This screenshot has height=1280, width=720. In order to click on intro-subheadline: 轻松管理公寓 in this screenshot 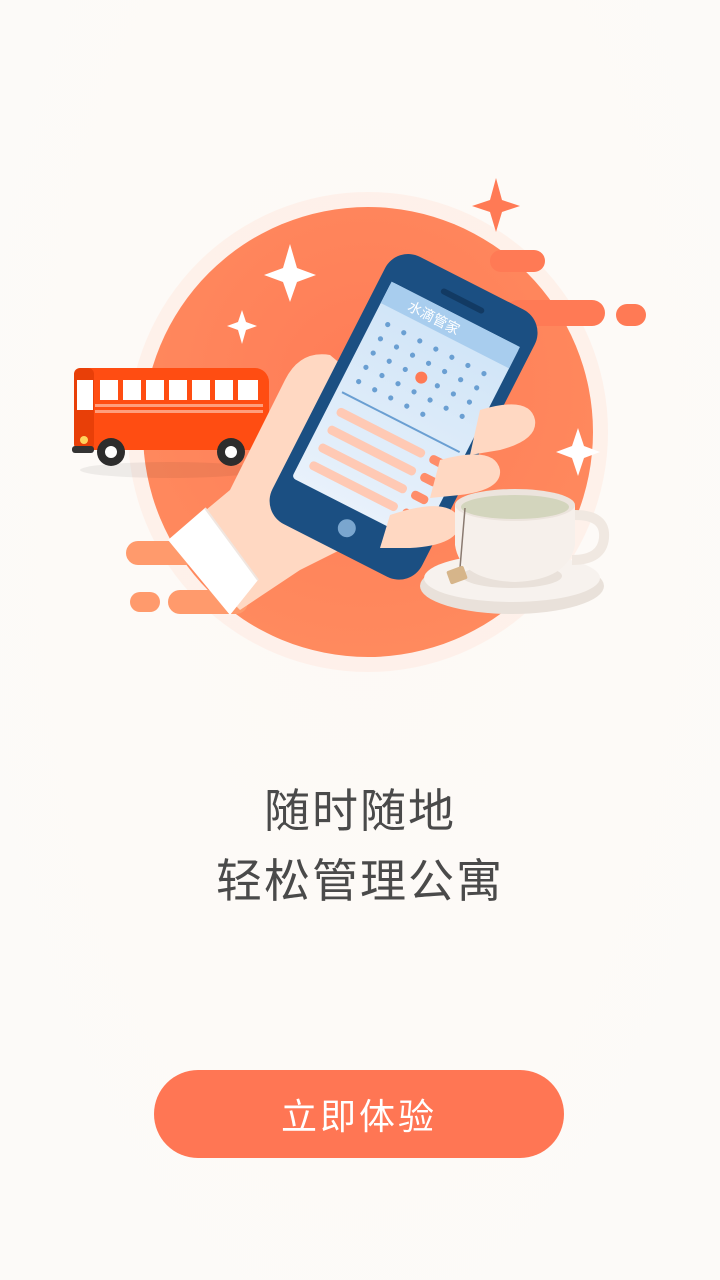, I will do `click(360, 881)`.